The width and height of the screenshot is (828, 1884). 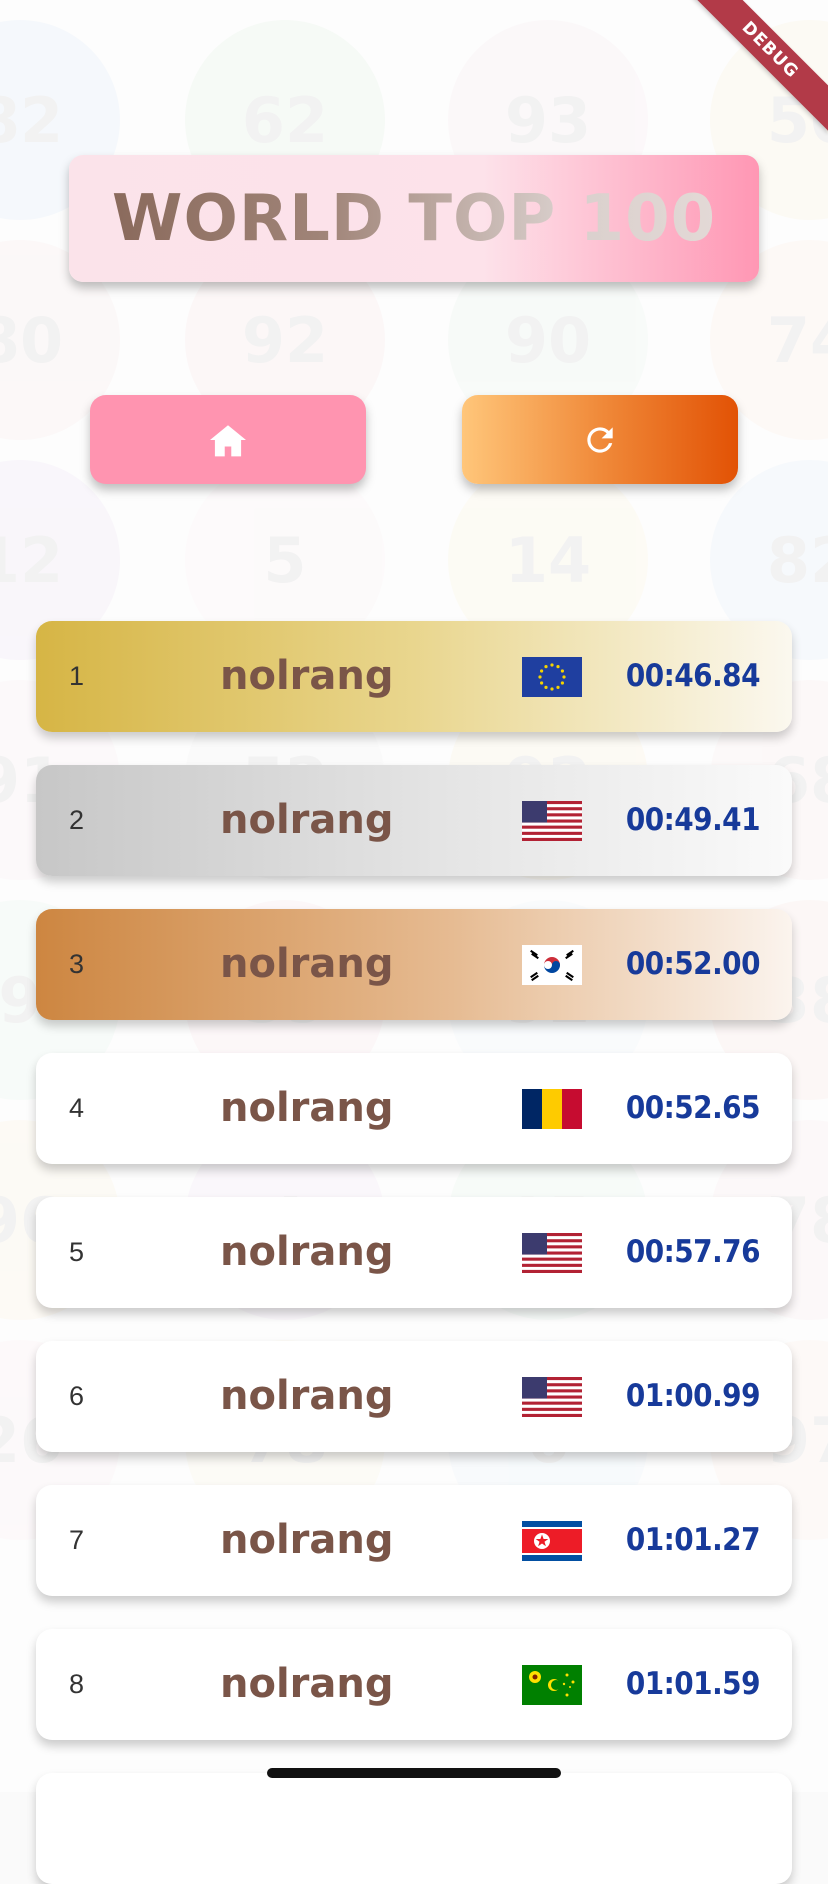 I want to click on rank-number: 3, so click(x=77, y=964).